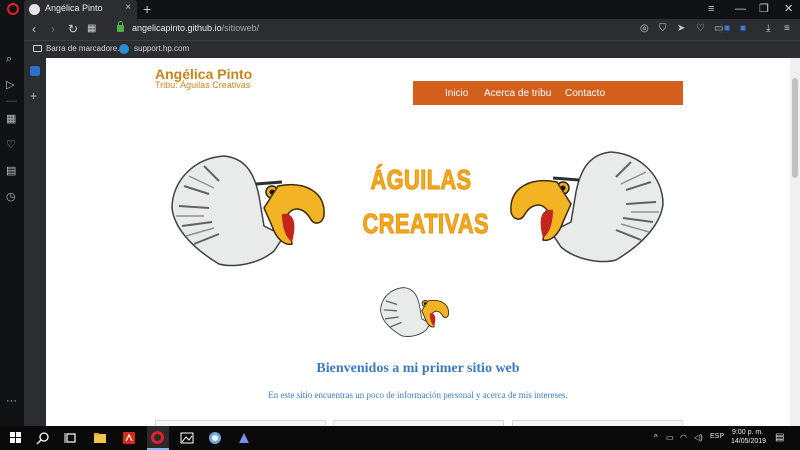 This screenshot has height=450, width=800. I want to click on hp-logo-icon, so click(124, 49).